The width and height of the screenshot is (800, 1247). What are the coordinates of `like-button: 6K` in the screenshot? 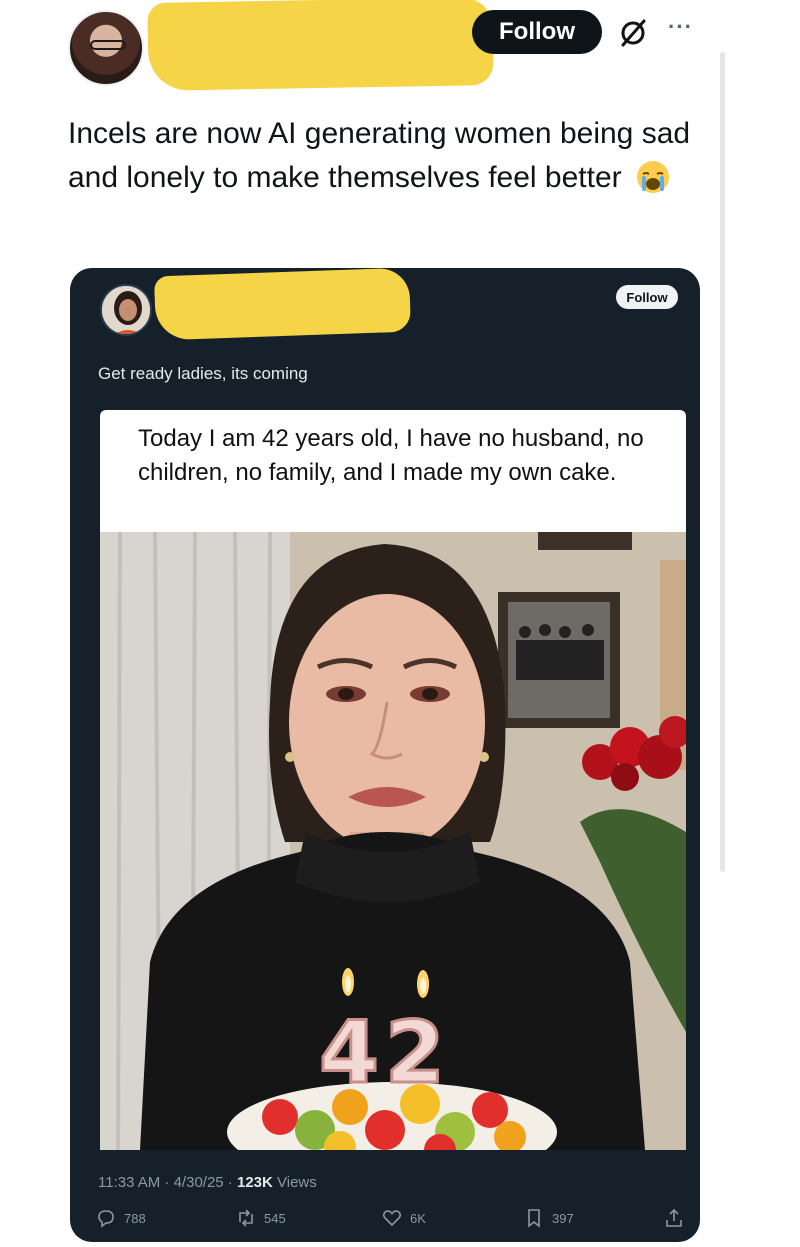 It's located at (404, 1218).